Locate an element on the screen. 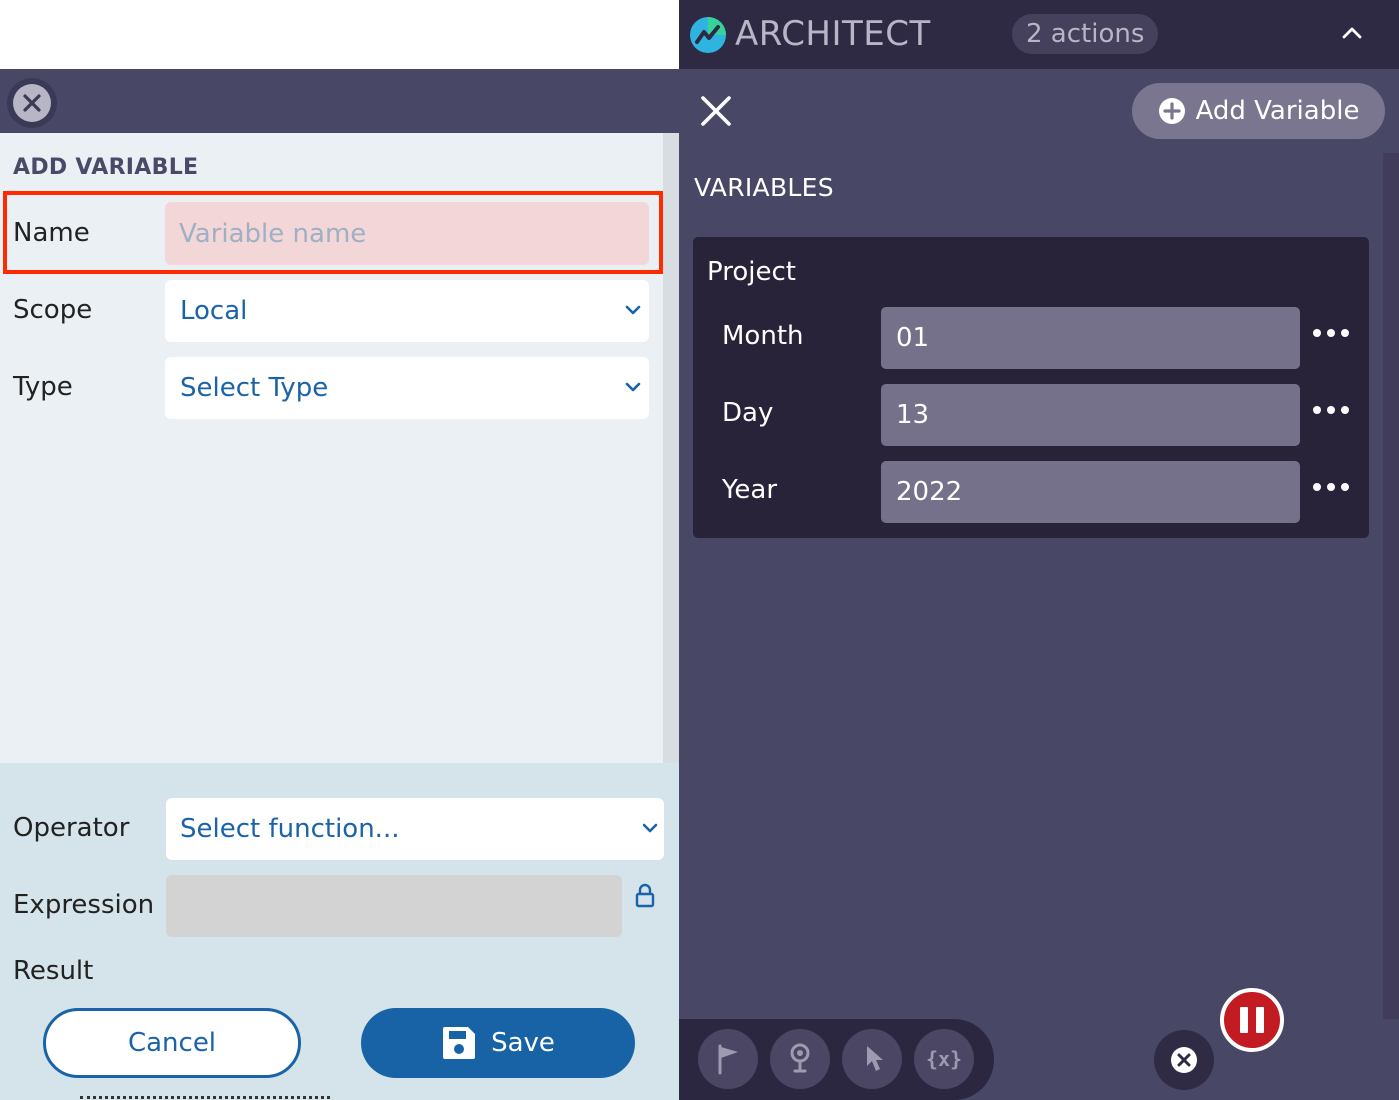  actions-count-badge: 2 actions is located at coordinates (1085, 34).